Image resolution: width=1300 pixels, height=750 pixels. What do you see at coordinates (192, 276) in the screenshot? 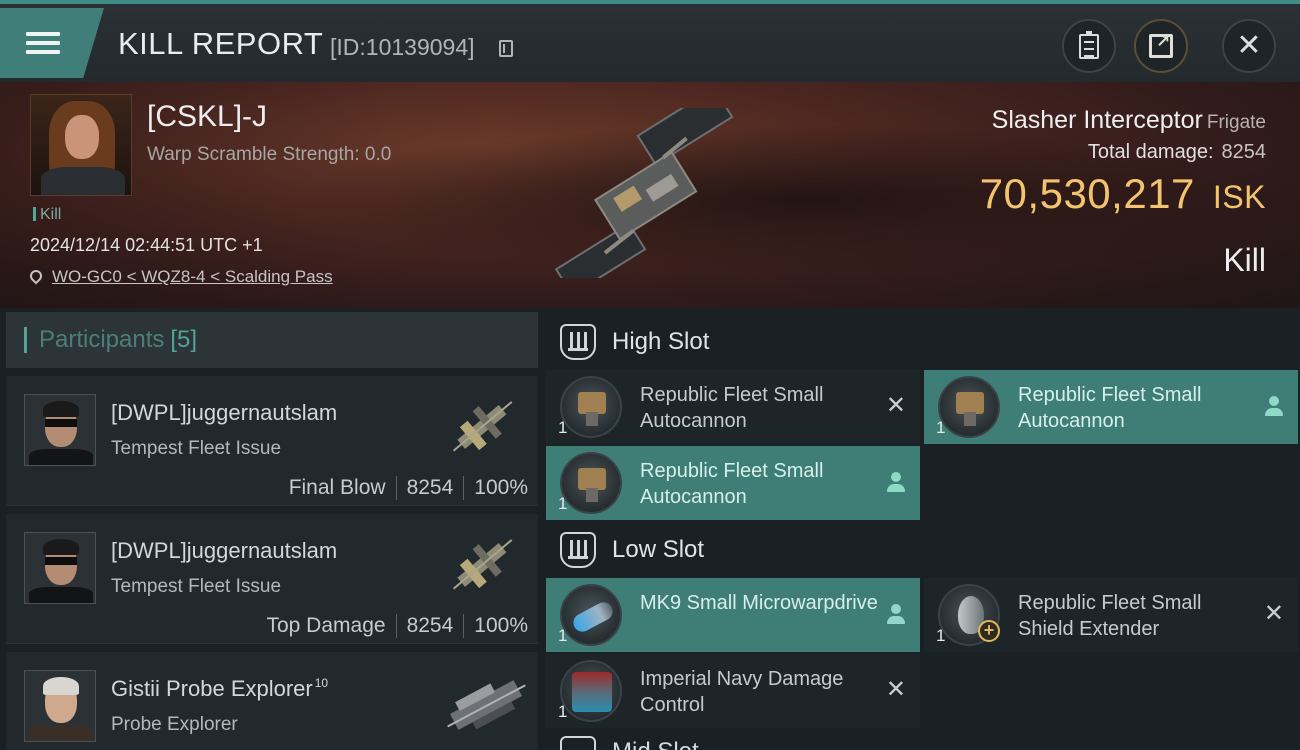
I see `location-path: WO-GC0 < WQZ8-4 < Scalding Pass` at bounding box center [192, 276].